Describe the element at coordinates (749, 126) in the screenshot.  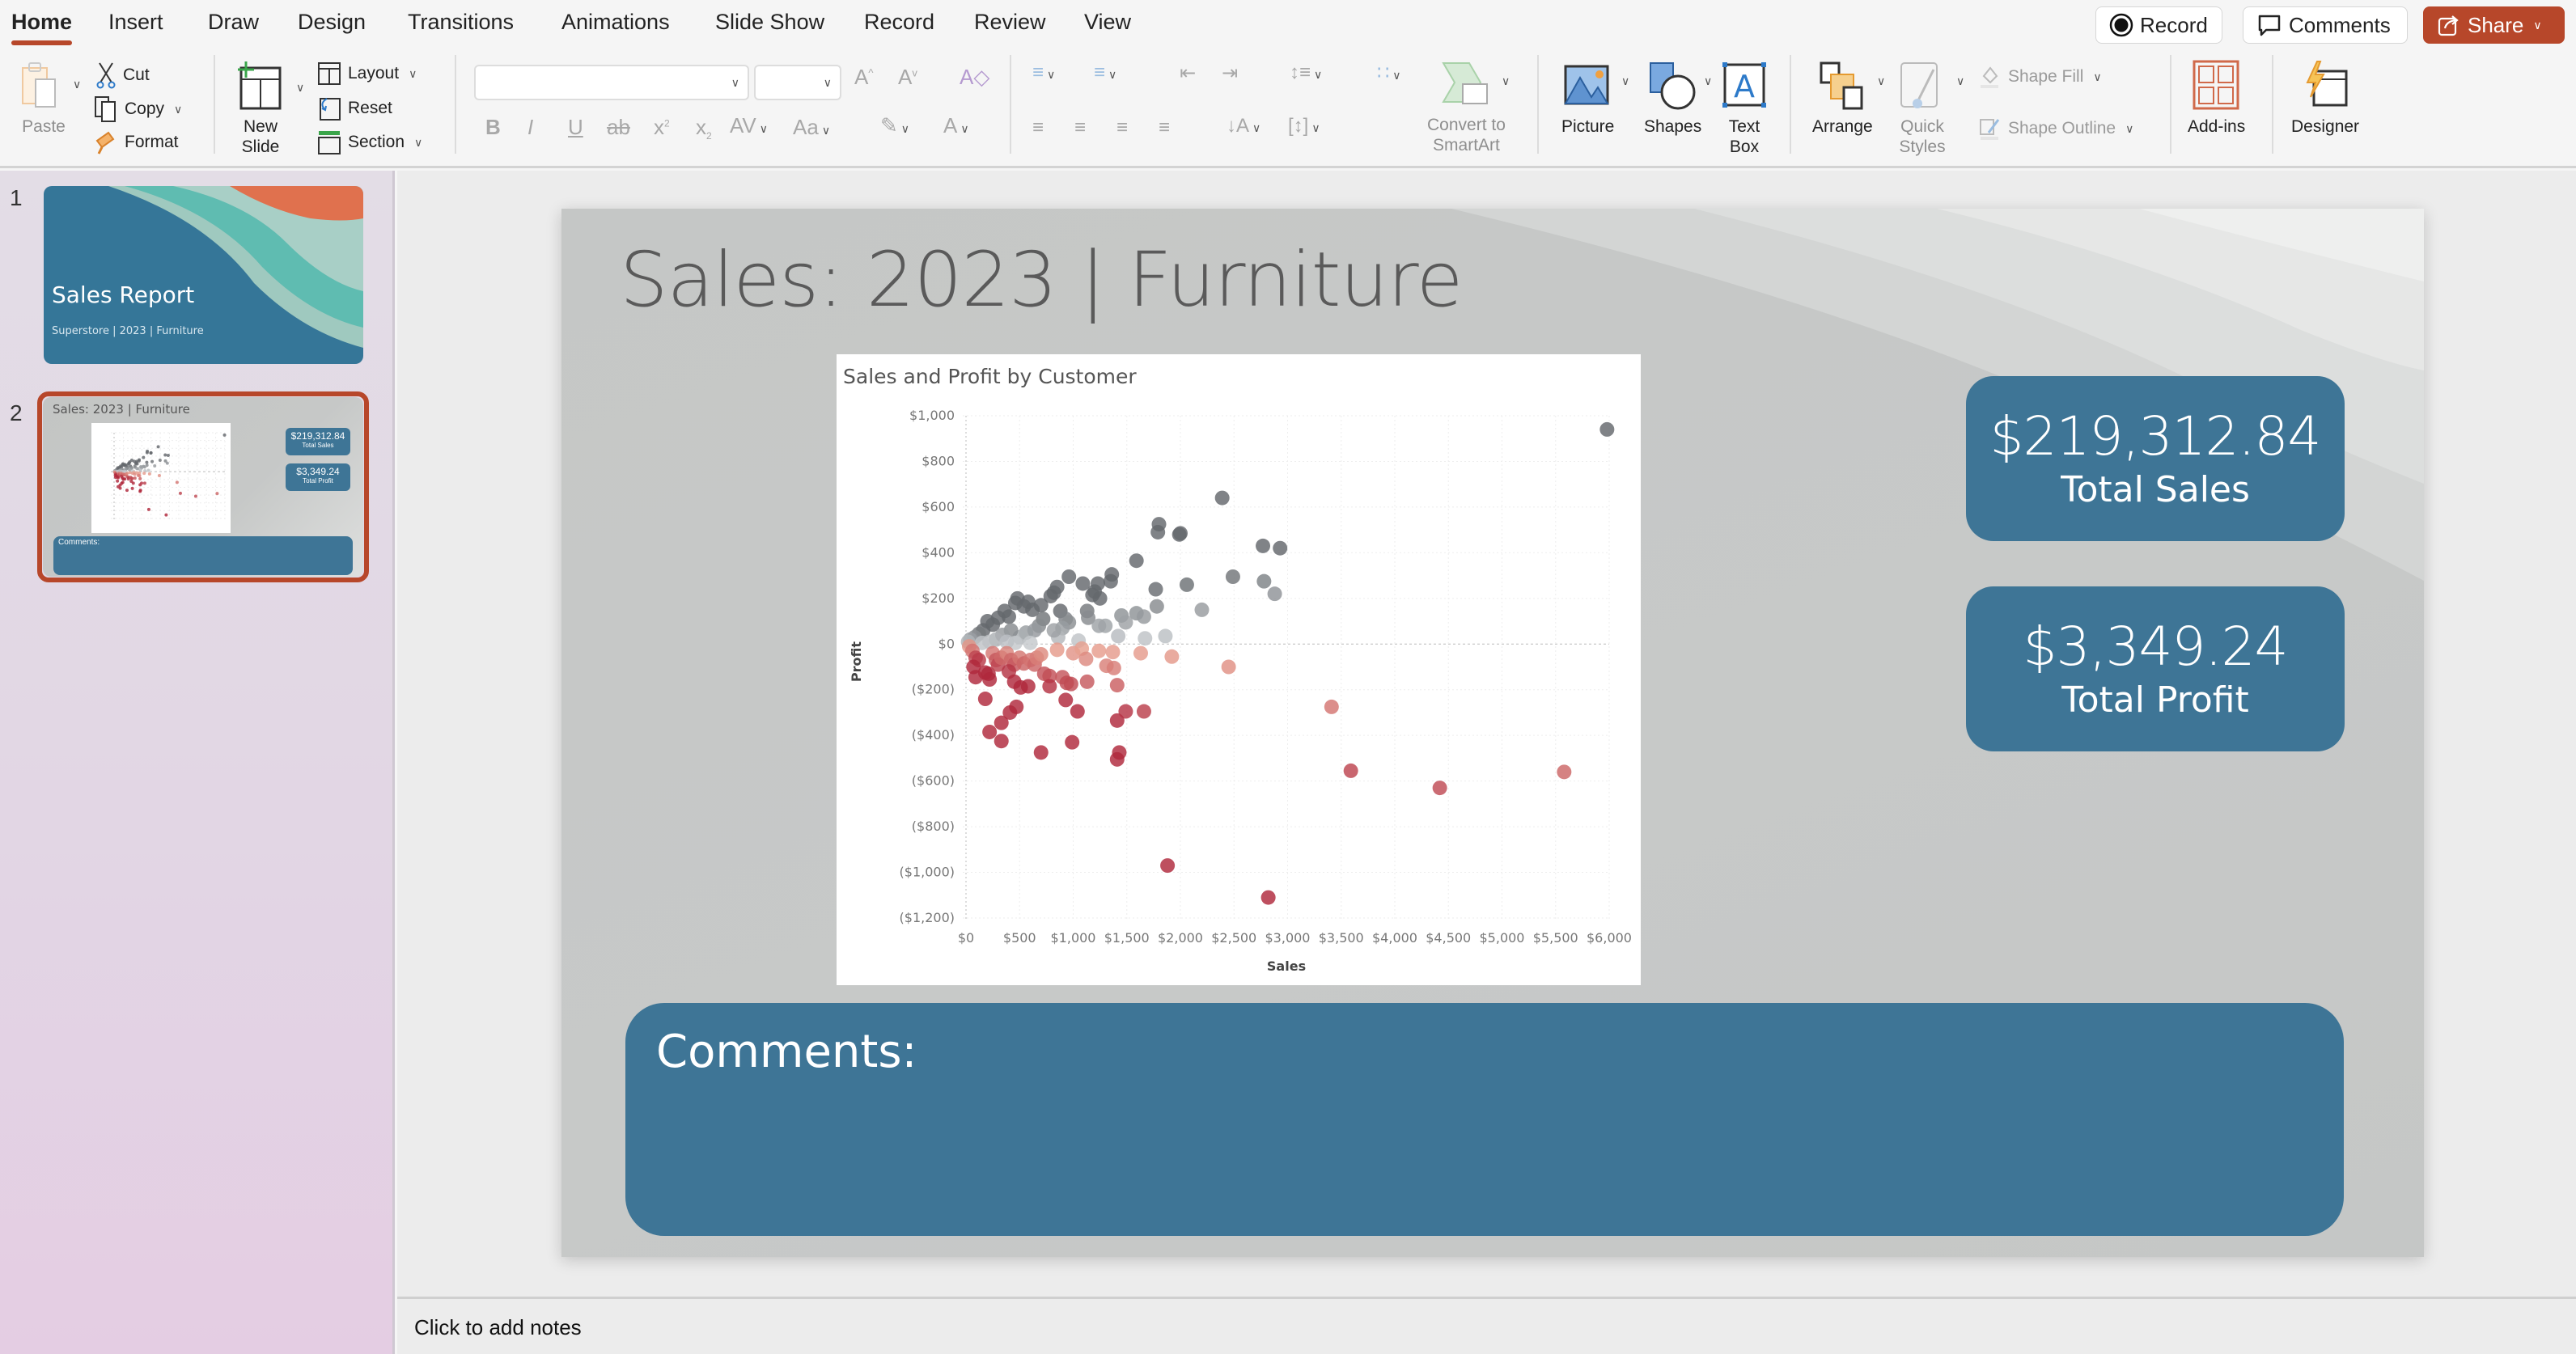
I see `character-spacing-icon: AV ∨` at that location.